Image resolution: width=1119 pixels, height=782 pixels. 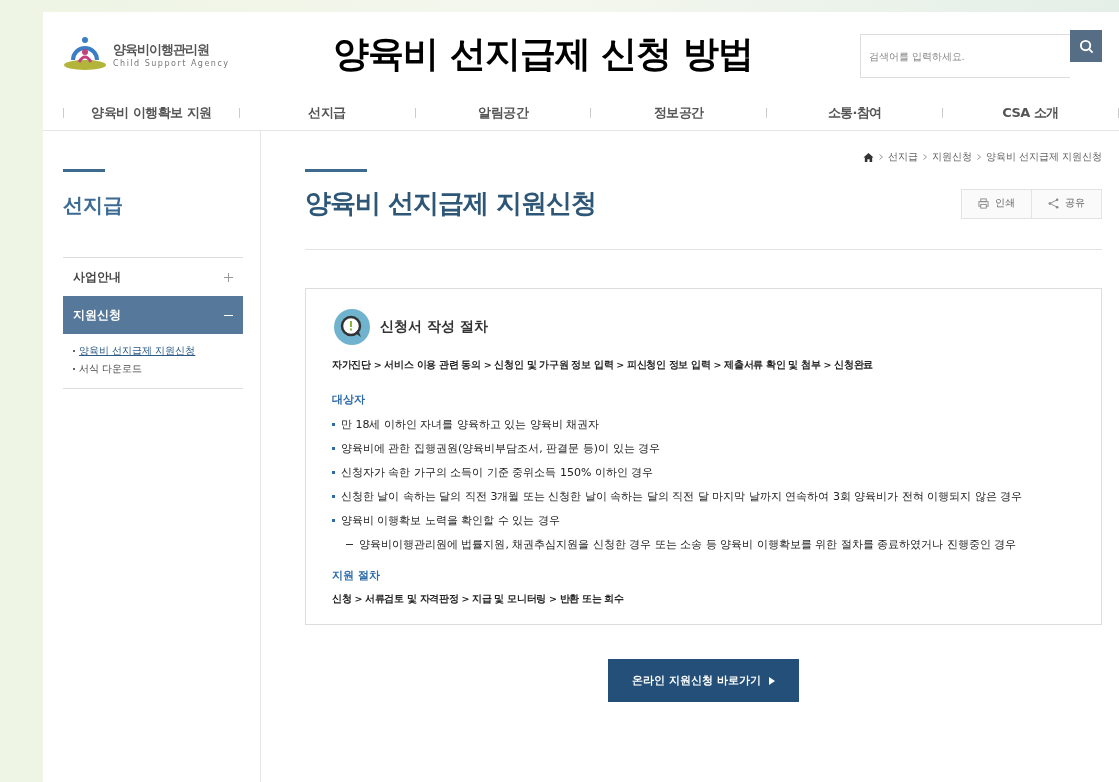 I want to click on sidebar-title: 선지급, so click(x=93, y=205).